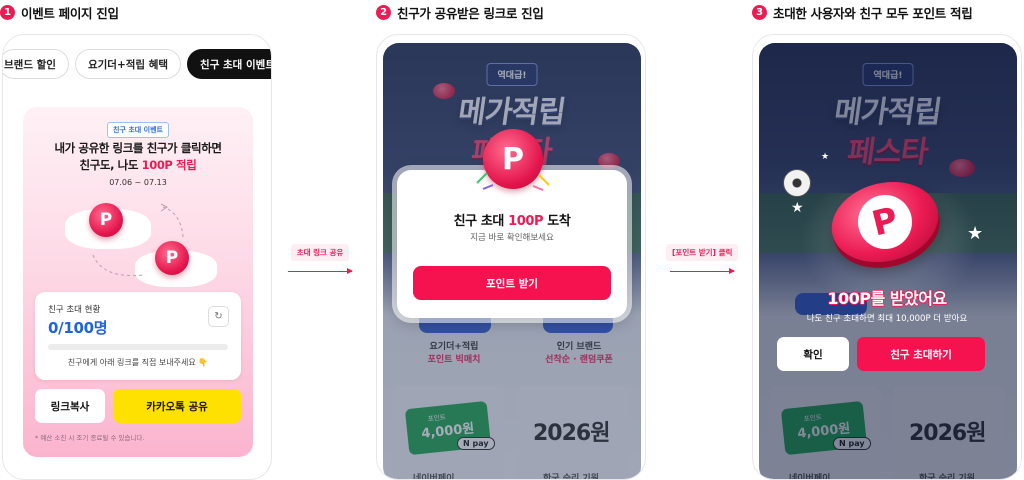  Describe the element at coordinates (138, 130) in the screenshot. I see `event-badge: 친구 초대 이벤트` at that location.